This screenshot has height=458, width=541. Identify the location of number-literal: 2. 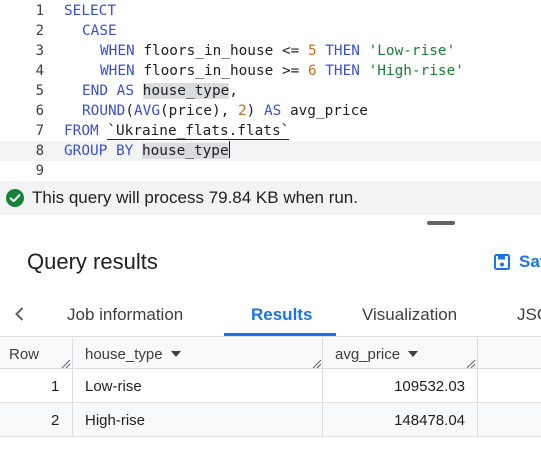
(242, 111).